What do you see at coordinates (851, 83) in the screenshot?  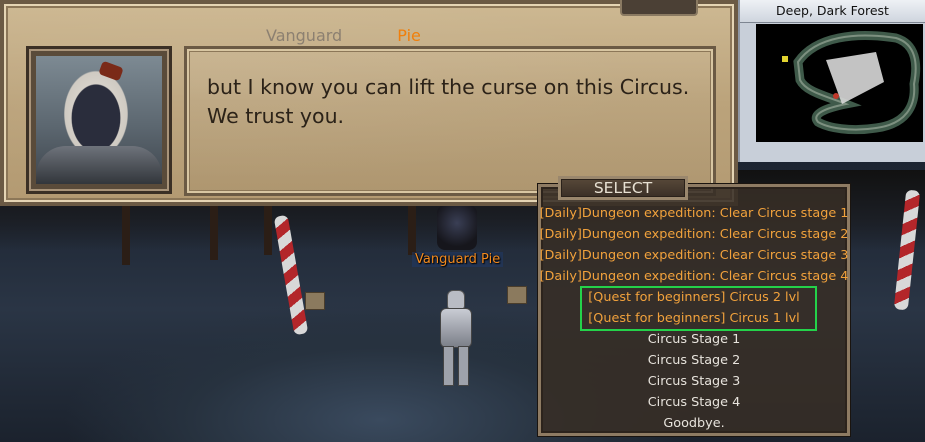 I see `minimap-terrain` at bounding box center [851, 83].